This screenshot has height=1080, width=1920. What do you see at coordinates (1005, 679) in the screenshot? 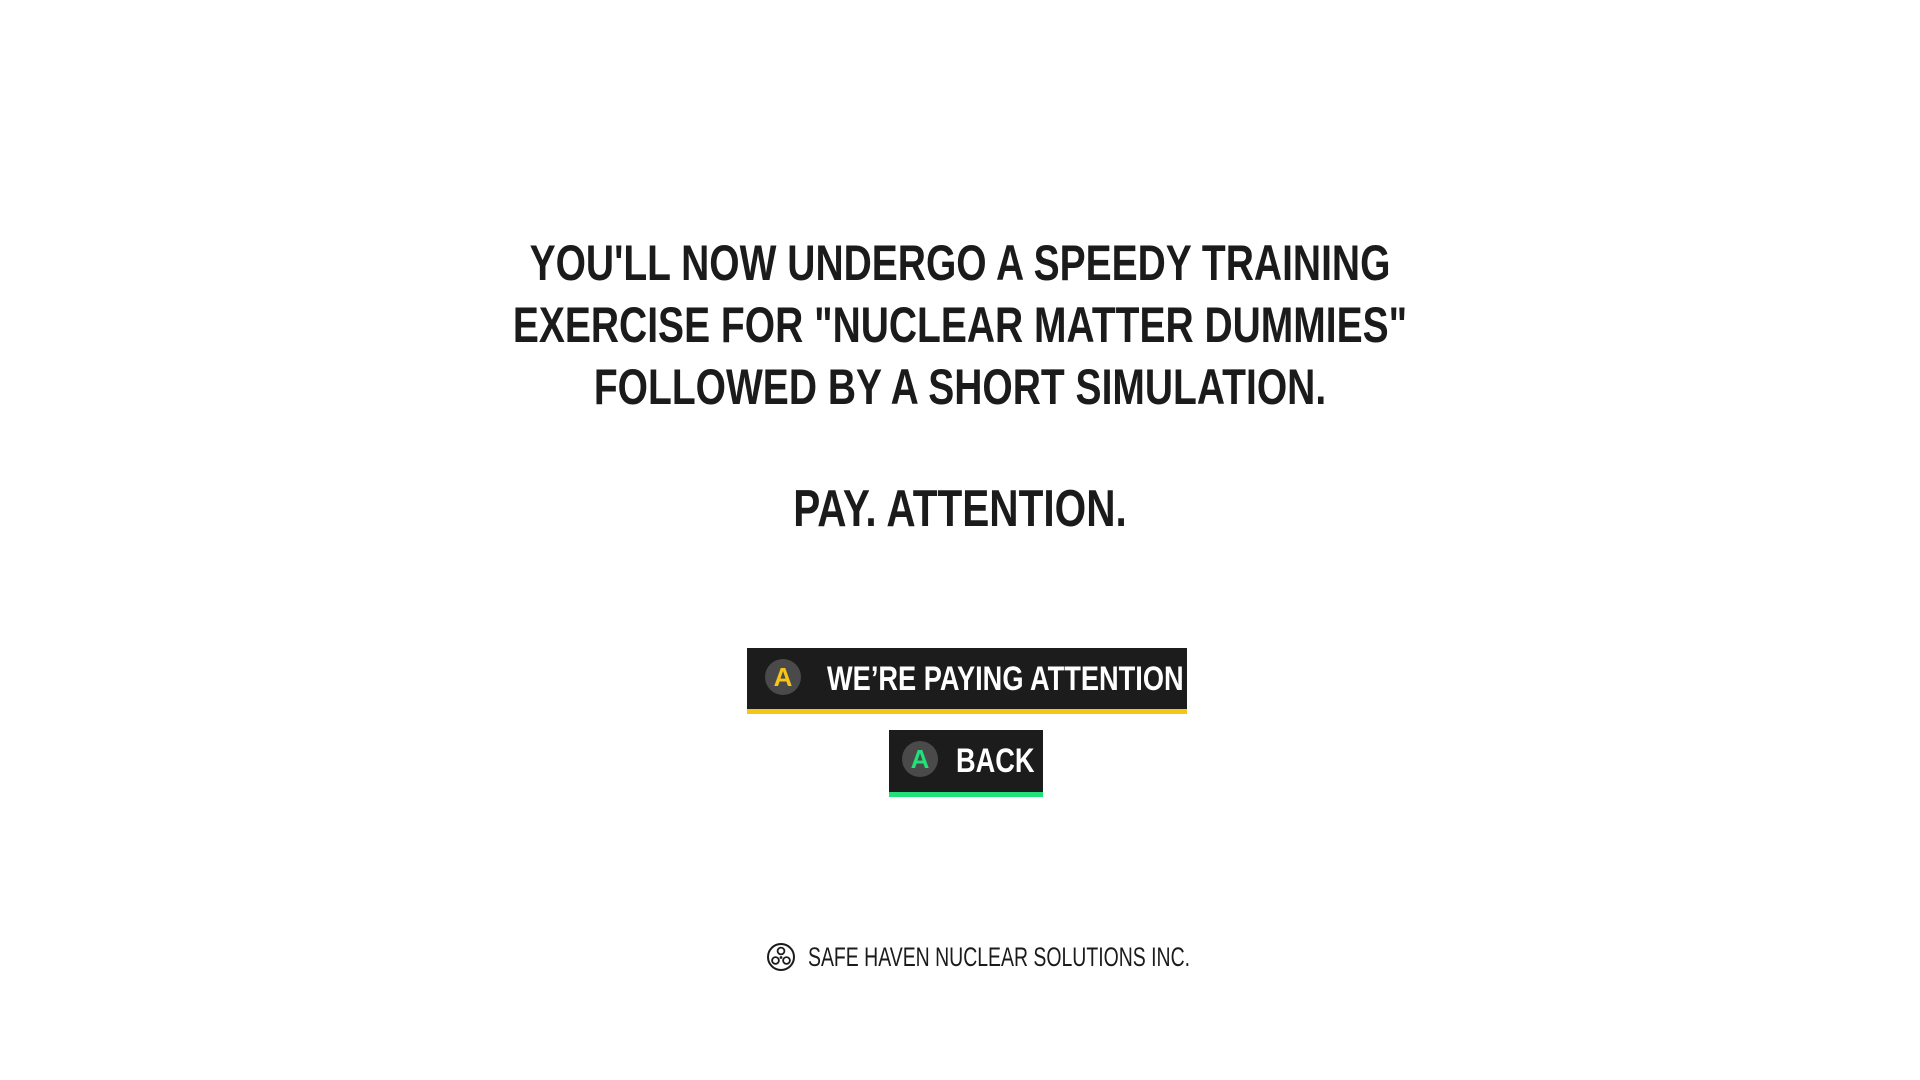
I see `confirm-button-label: WE’RE PAYING ATTENTION` at bounding box center [1005, 679].